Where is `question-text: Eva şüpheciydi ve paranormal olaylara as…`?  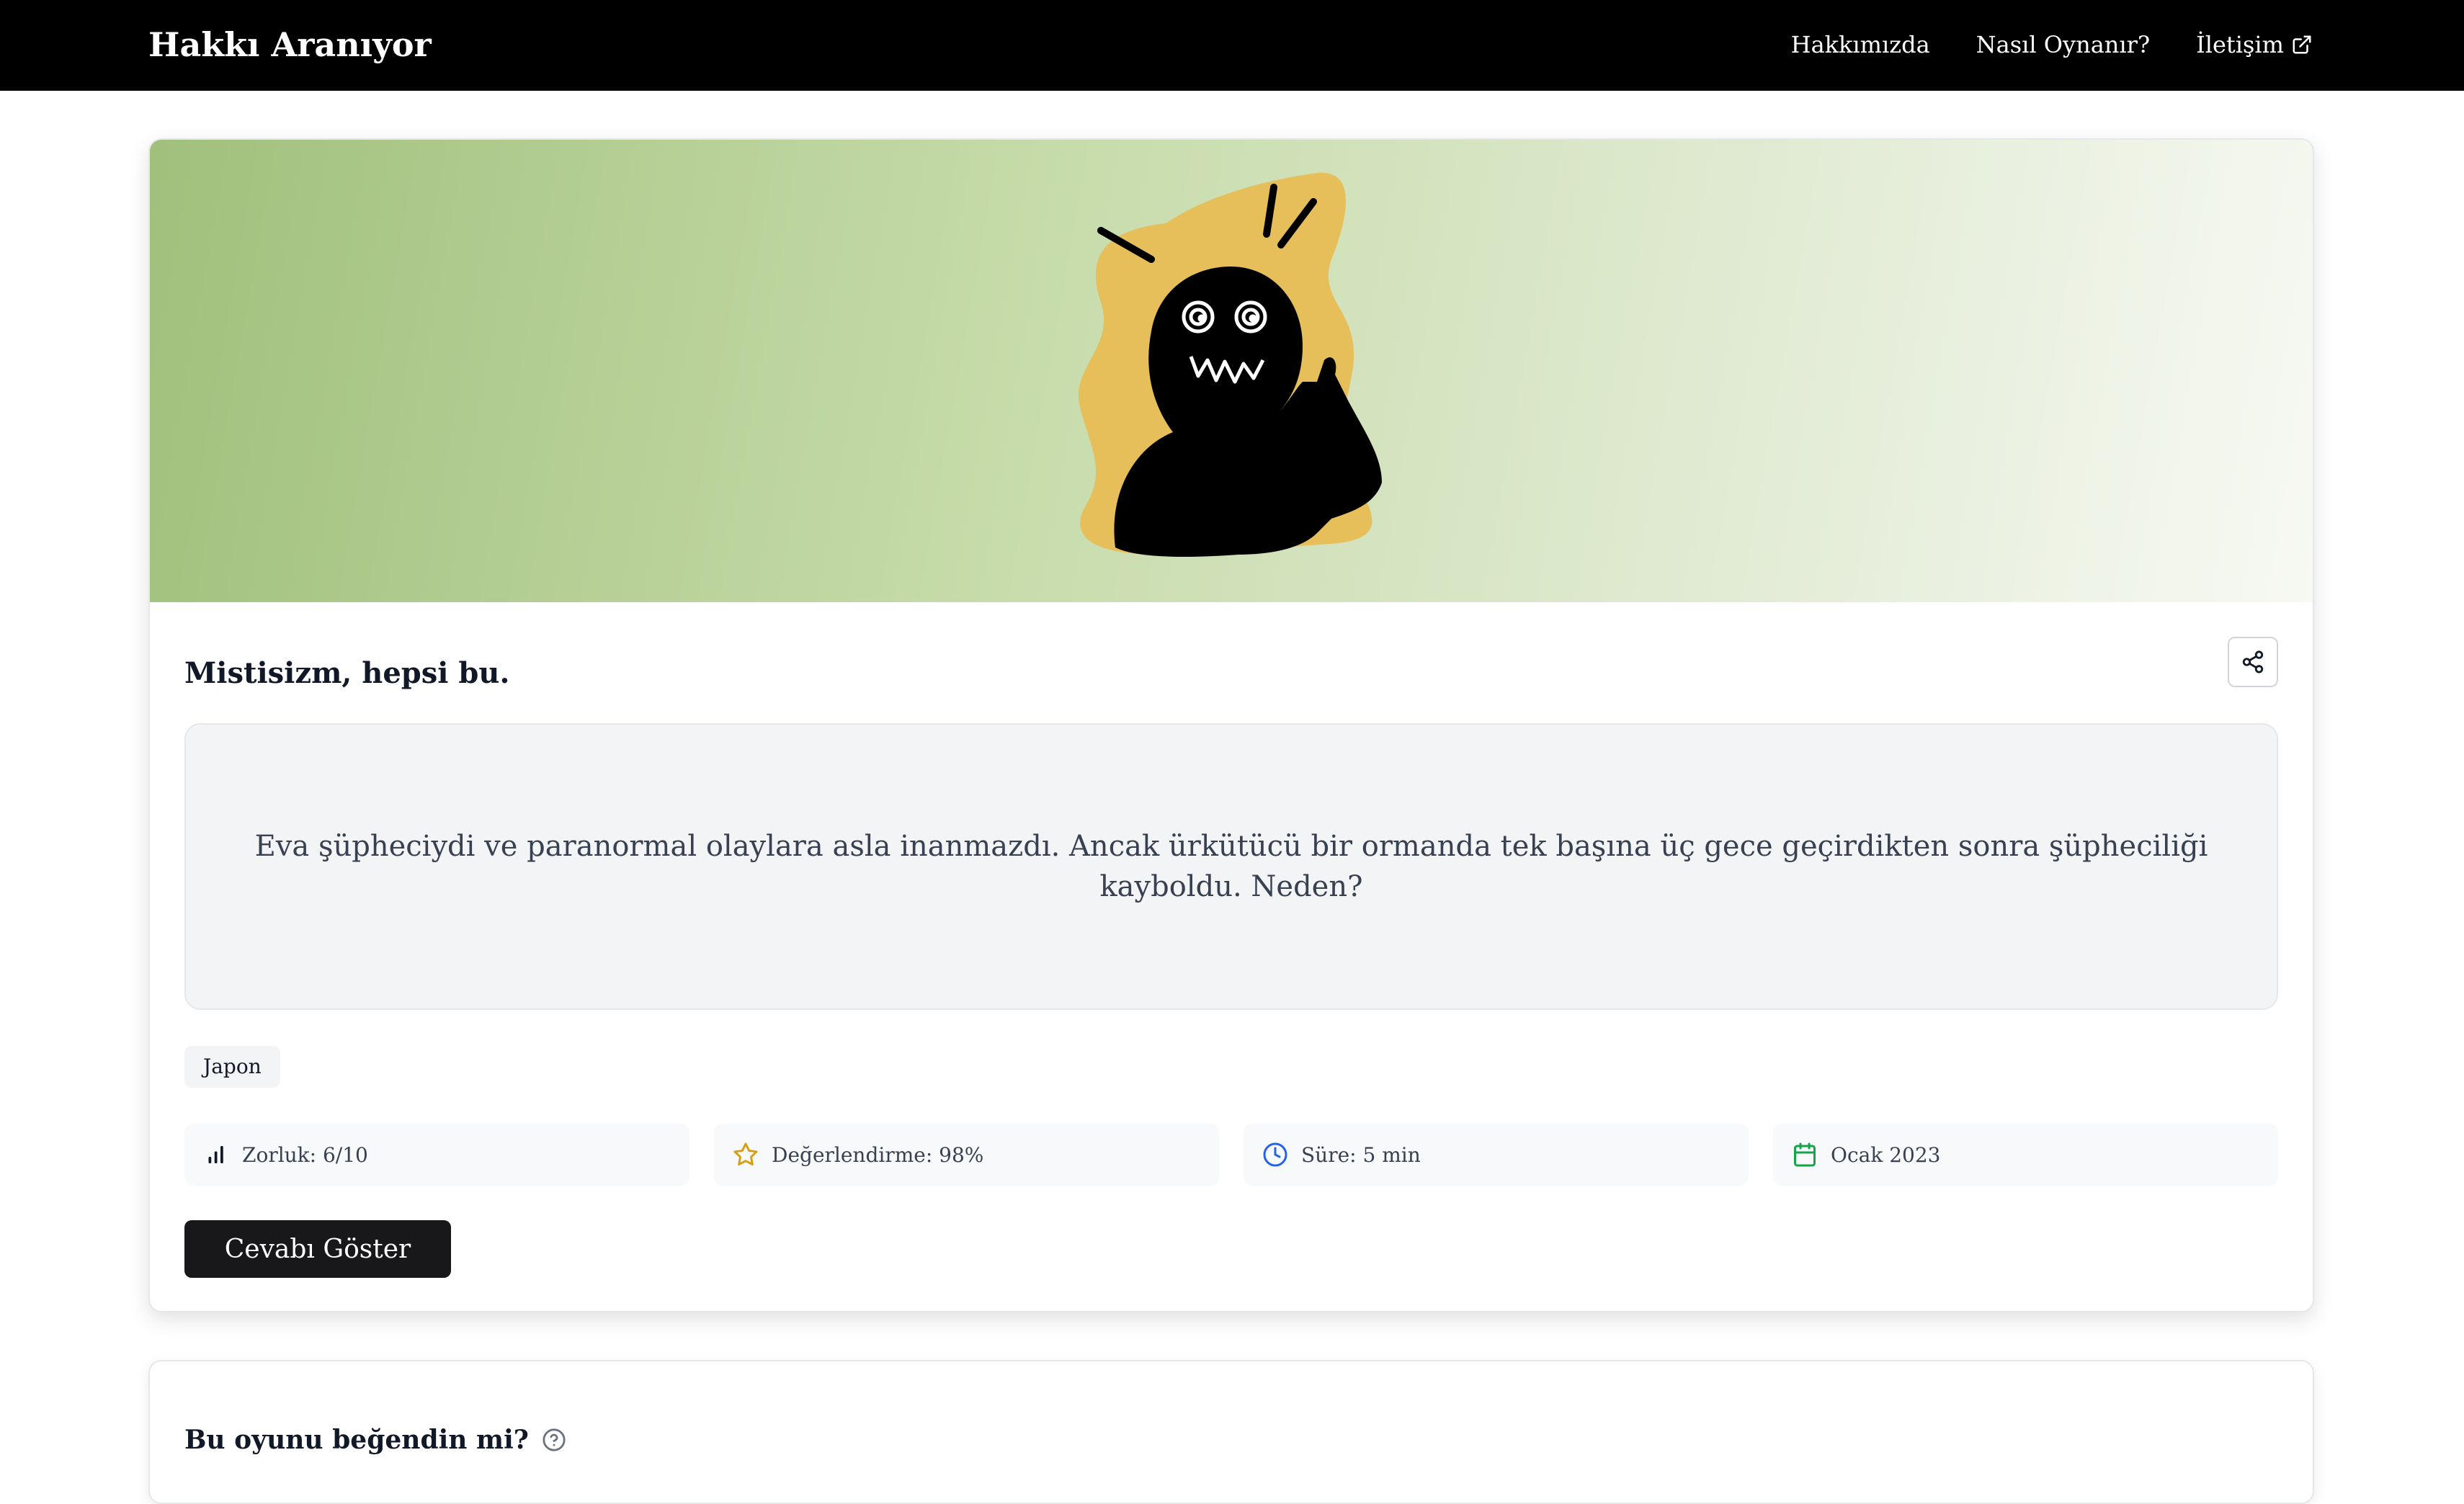
question-text: Eva şüpheciydi ve paranormal olaylara as… is located at coordinates (1231, 866).